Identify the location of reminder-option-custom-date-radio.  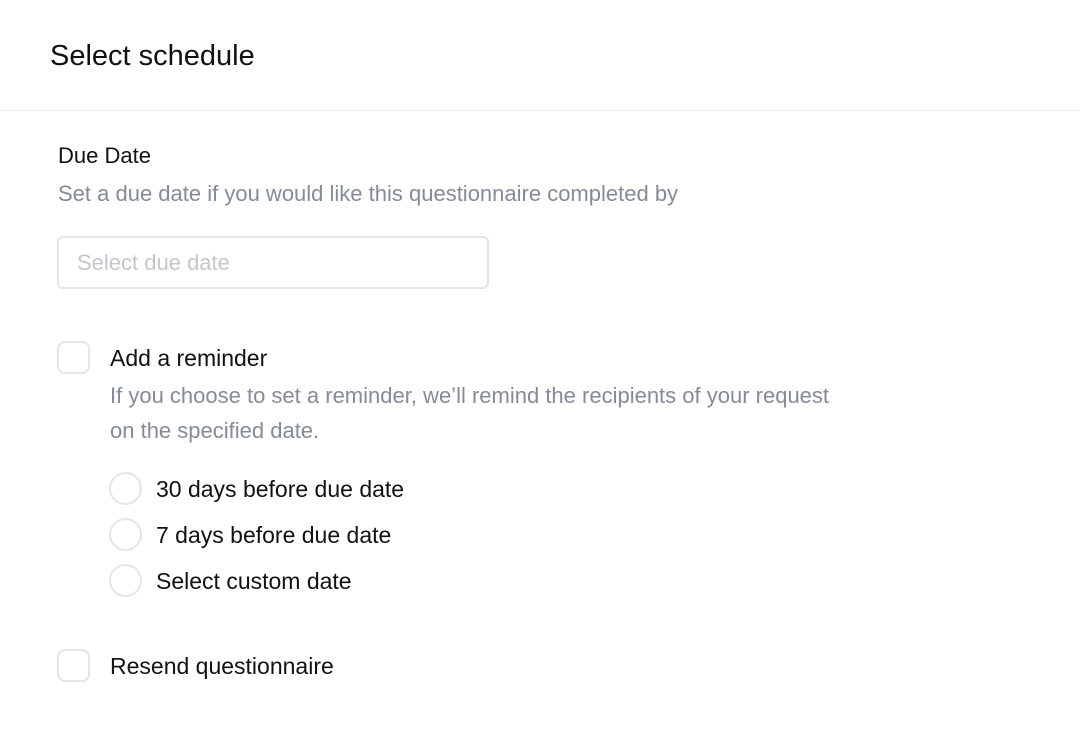
(125, 580).